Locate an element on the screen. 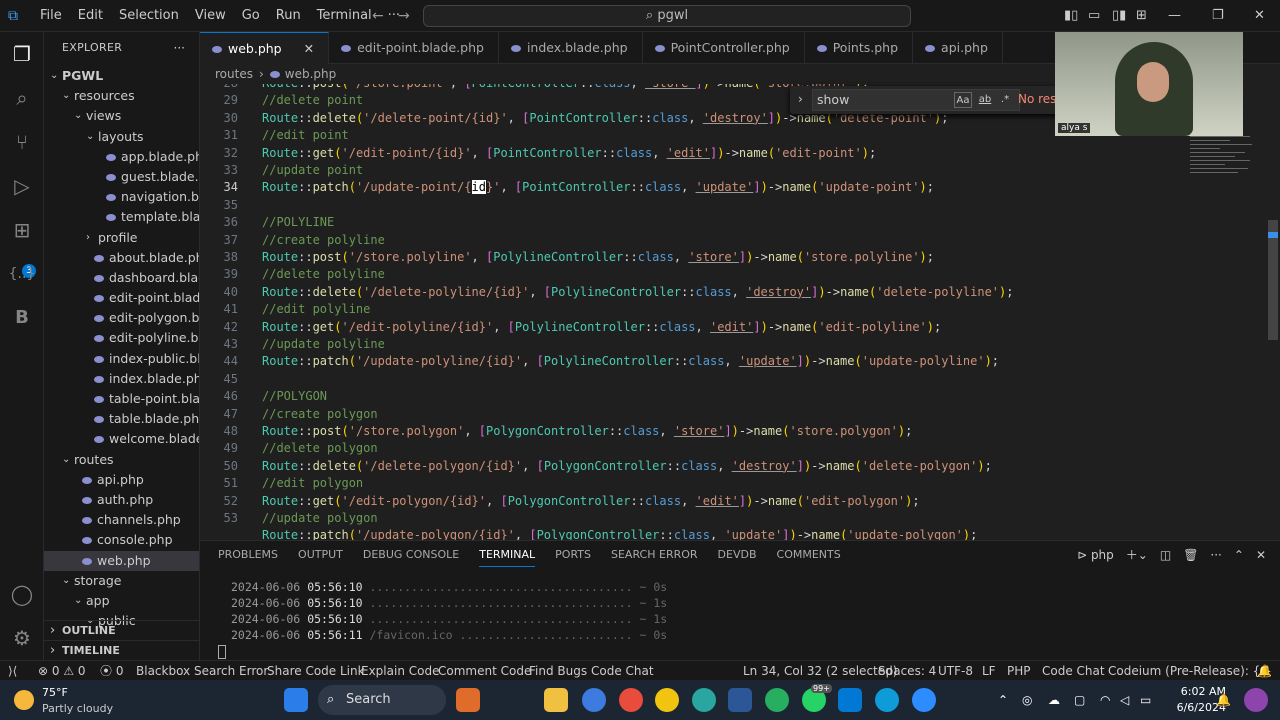 Image resolution: width=1280 pixels, height=720 pixels. code-line: 51 //edit polygon is located at coordinates (740, 483).